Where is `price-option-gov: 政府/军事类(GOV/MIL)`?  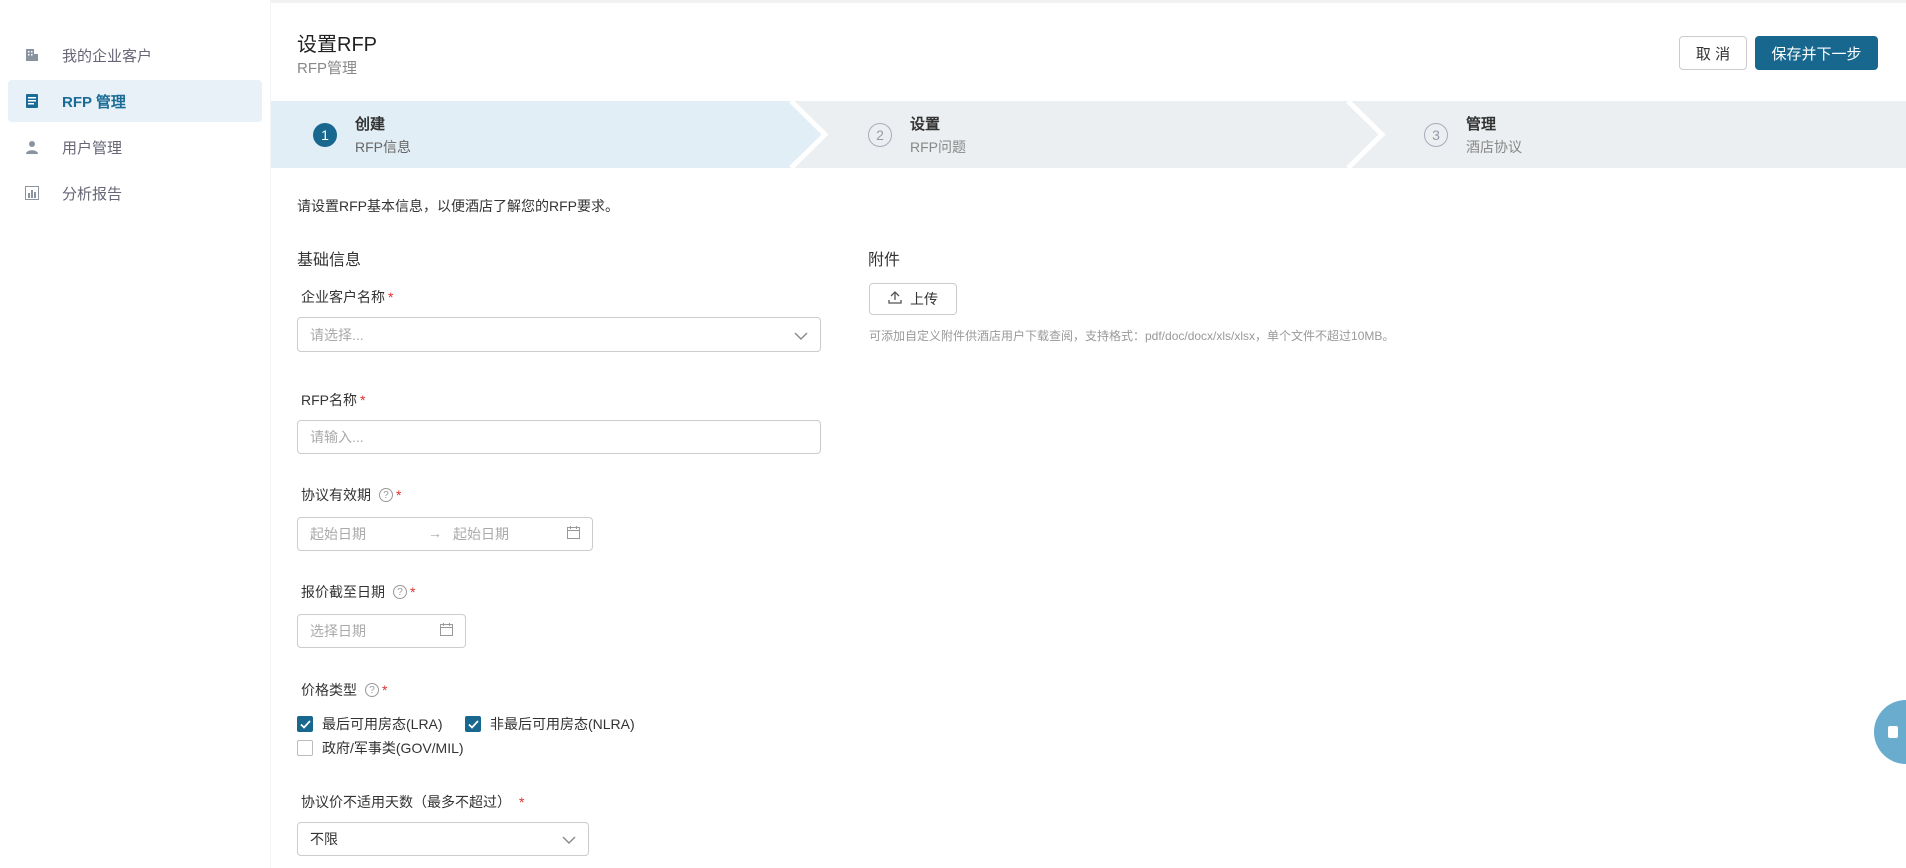
price-option-gov: 政府/军事类(GOV/MIL) is located at coordinates (380, 748).